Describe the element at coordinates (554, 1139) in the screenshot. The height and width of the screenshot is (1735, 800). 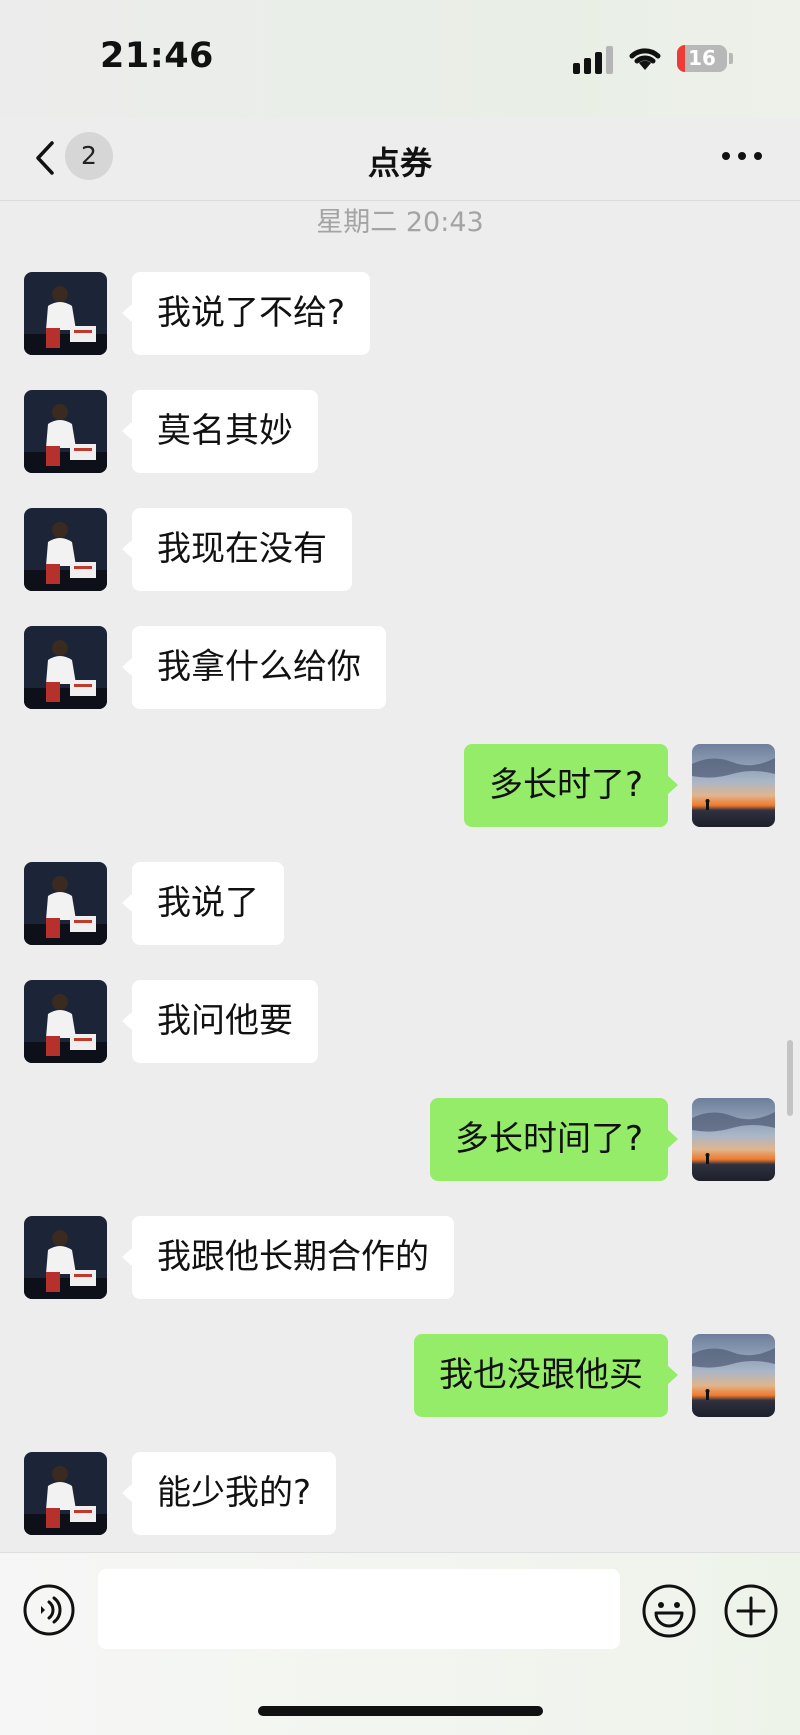
I see `outgoing-message-bubble: 多长时间了?` at that location.